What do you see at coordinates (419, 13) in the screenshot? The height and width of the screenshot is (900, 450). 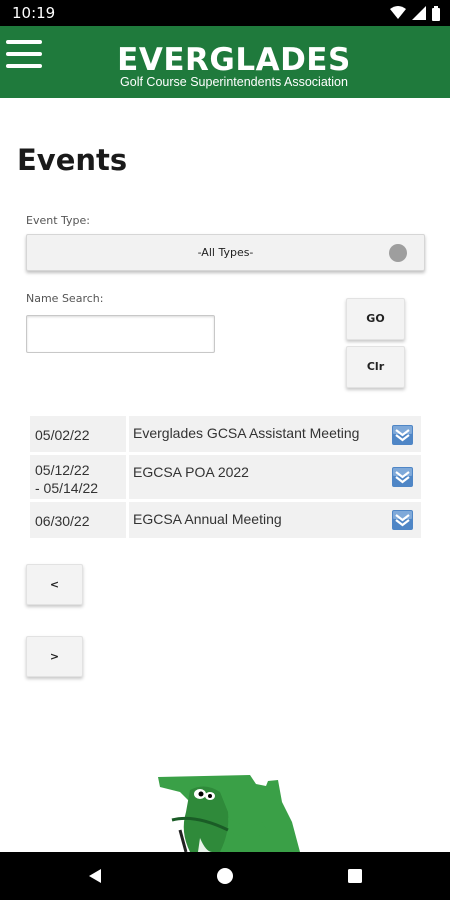 I see `cellular-signal-icon` at bounding box center [419, 13].